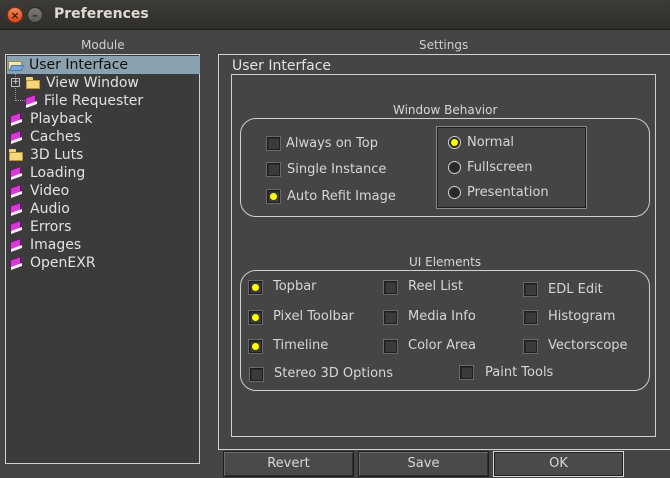 Image resolution: width=670 pixels, height=478 pixels. Describe the element at coordinates (341, 196) in the screenshot. I see `auto-refit-image-label: Auto Refit Image` at that location.